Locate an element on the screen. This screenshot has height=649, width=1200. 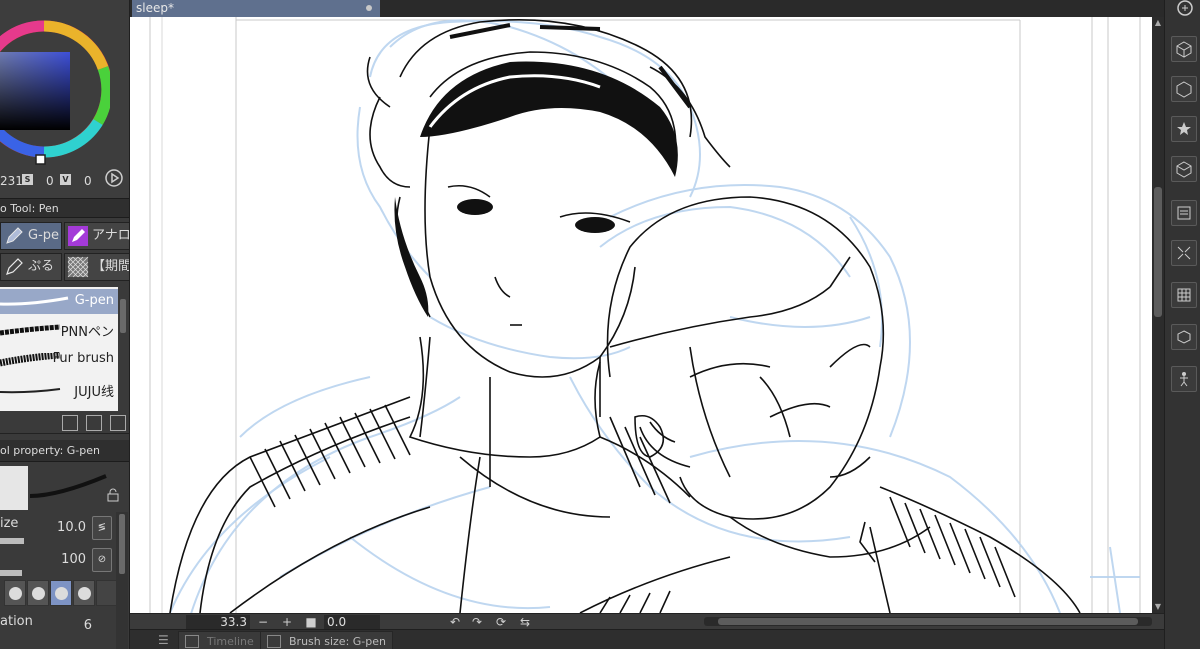
brush-item-pnn: PNNペン is located at coordinates (59, 329).